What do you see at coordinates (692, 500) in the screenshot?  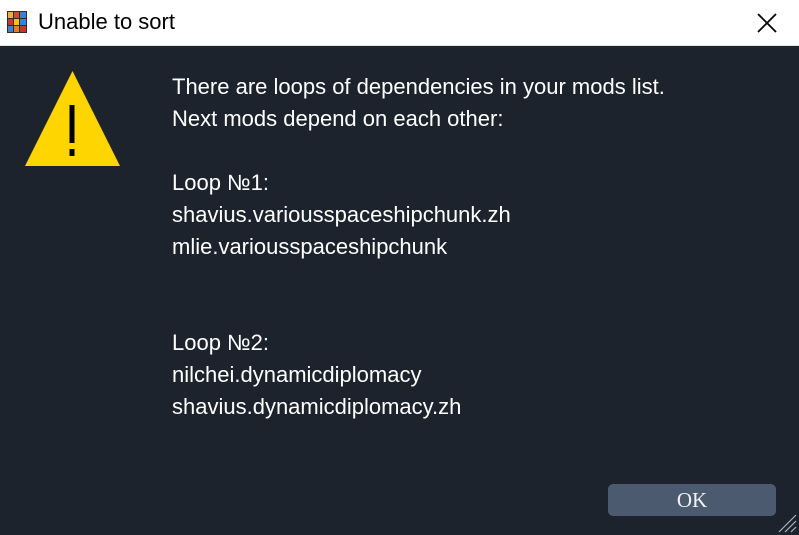 I see `ok-button: OK` at bounding box center [692, 500].